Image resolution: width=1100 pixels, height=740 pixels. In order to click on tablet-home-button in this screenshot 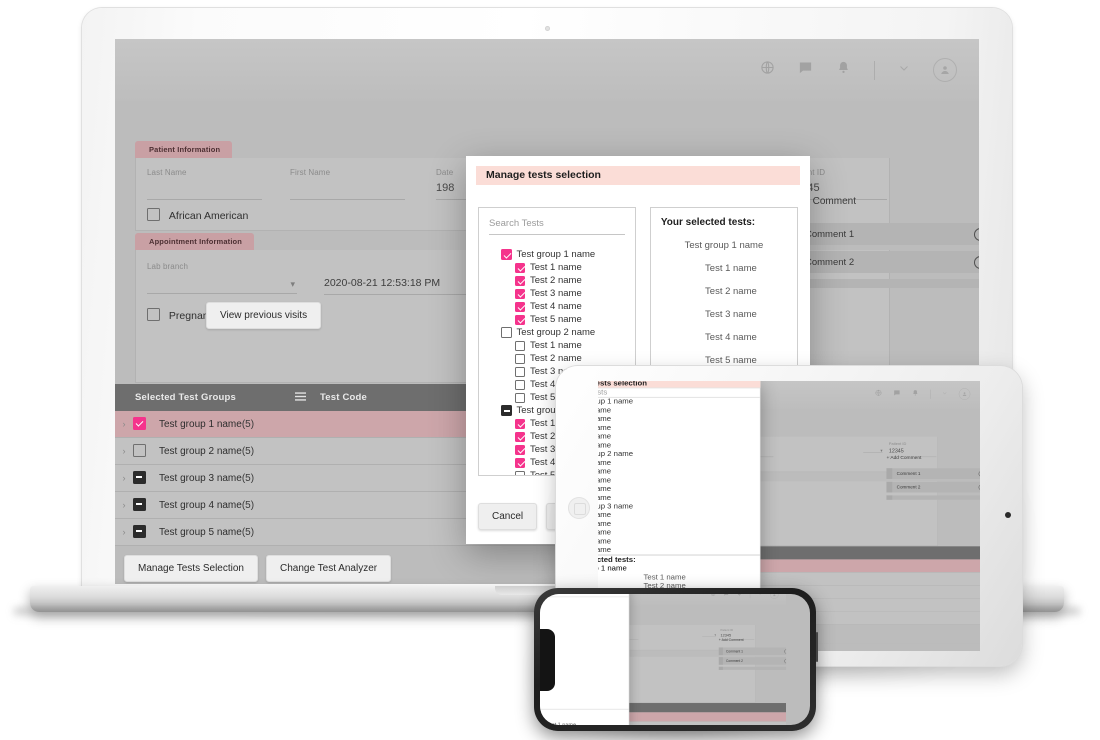, I will do `click(579, 508)`.